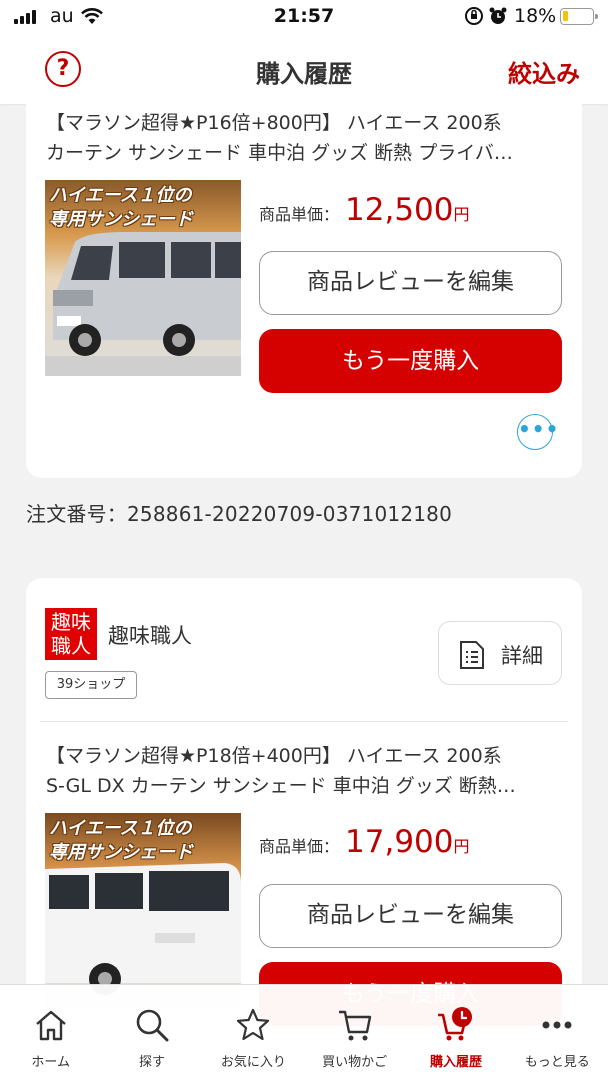 The width and height of the screenshot is (608, 1080). What do you see at coordinates (91, 685) in the screenshot?
I see `shop-tag-badge: 39ショップ` at bounding box center [91, 685].